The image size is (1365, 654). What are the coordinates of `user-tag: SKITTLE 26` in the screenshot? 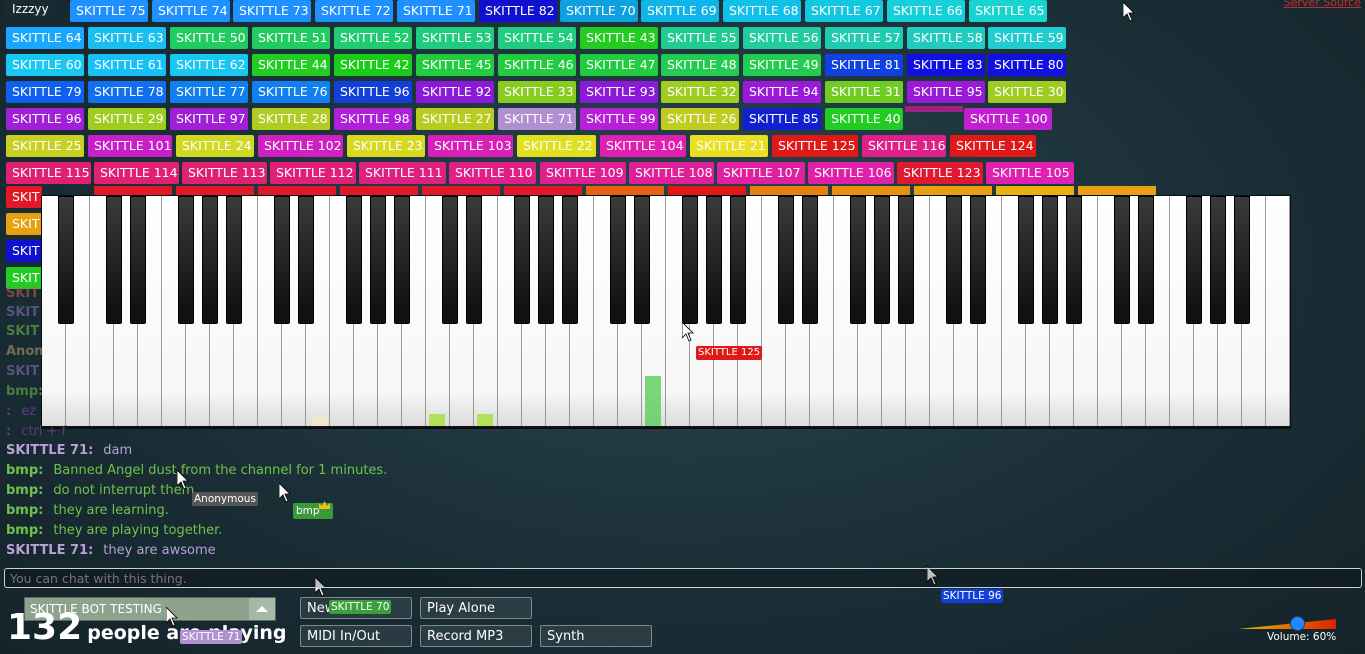 It's located at (700, 119).